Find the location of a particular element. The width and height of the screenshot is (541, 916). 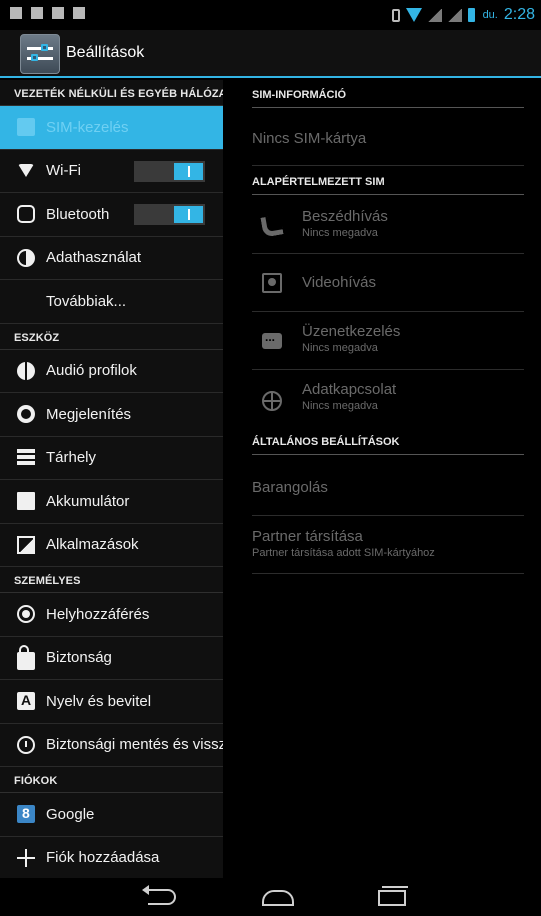

system-icons: du. 2:28 is located at coordinates (463, 15).